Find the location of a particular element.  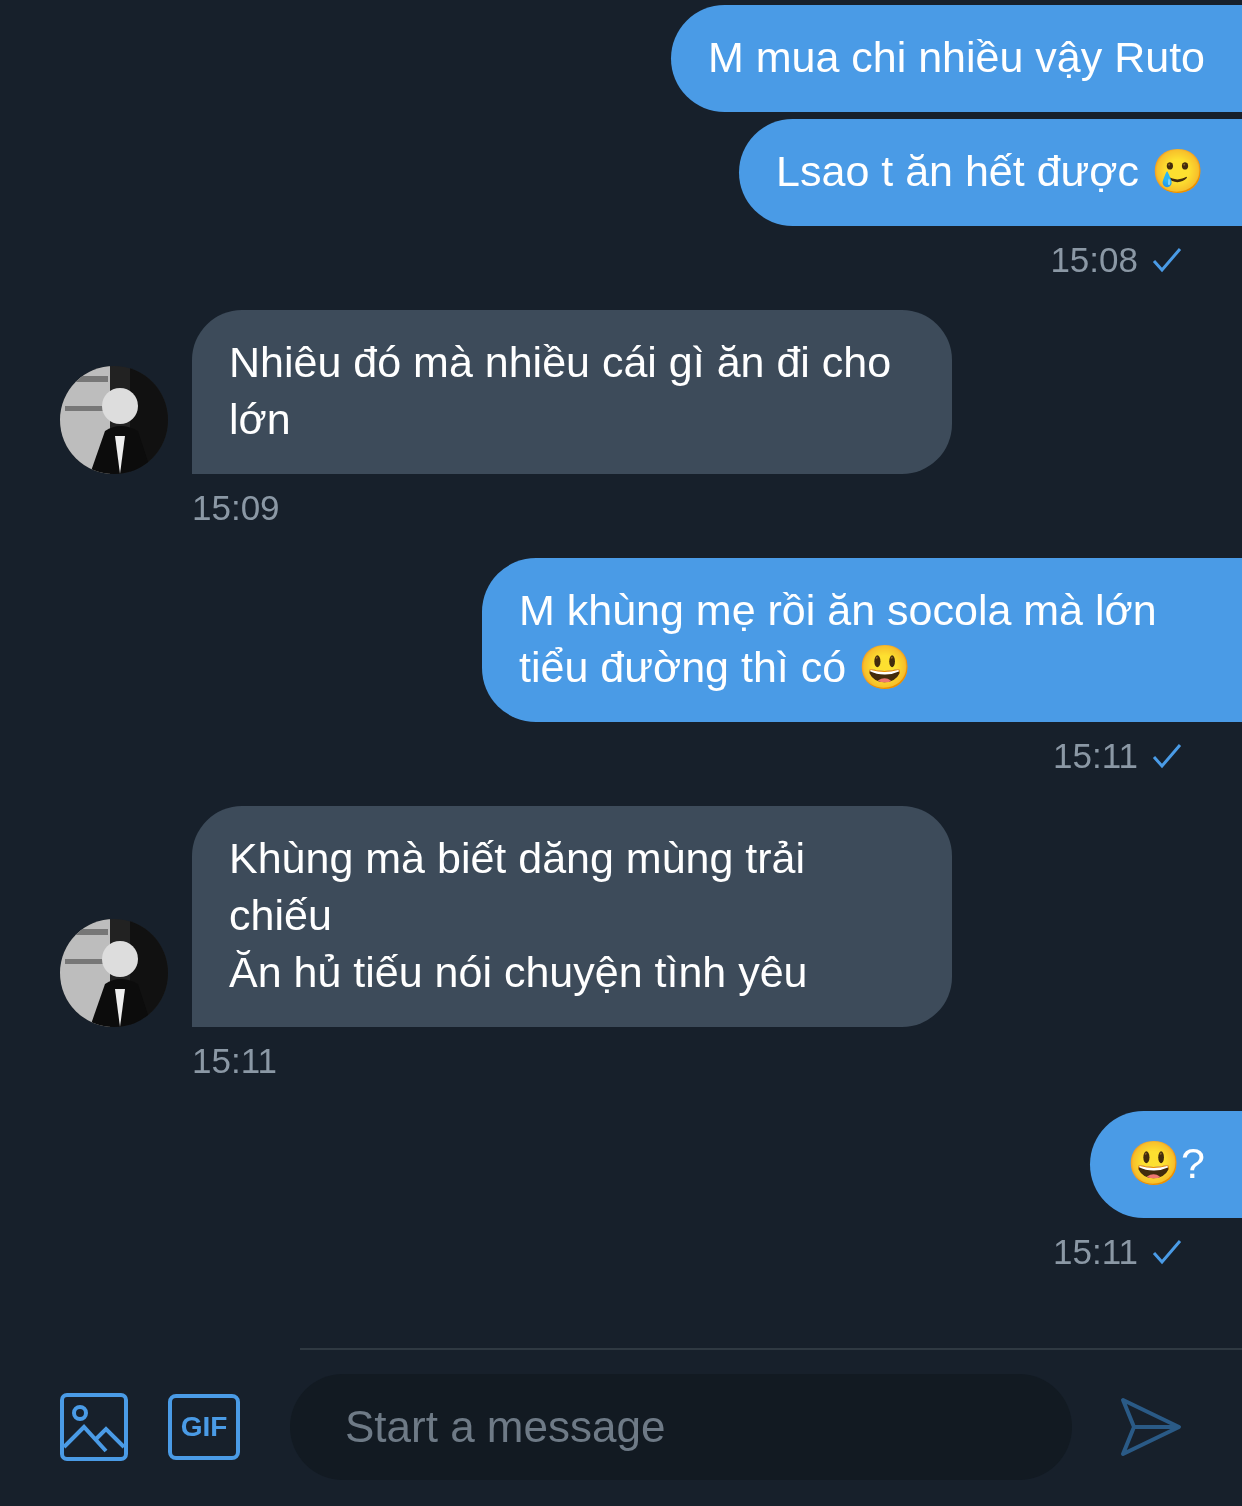

message-bubble: 😃? is located at coordinates (1166, 1164).